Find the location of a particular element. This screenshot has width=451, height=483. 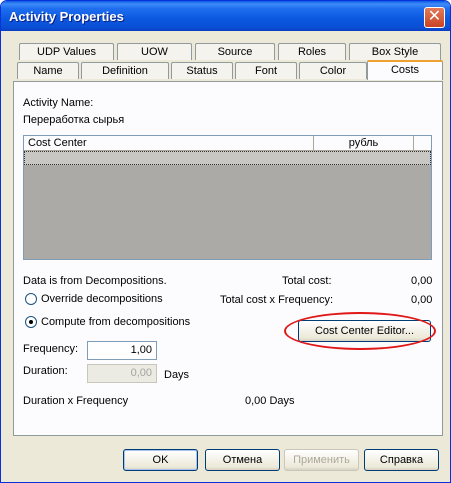

tab-label: Color is located at coordinates (333, 71).